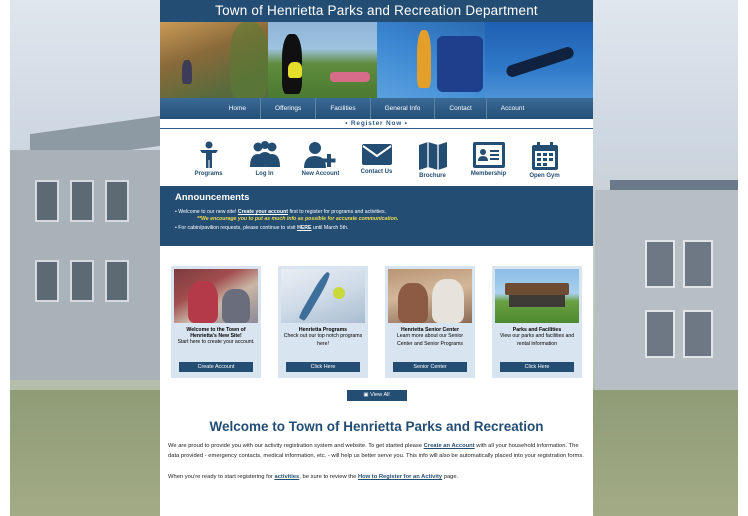 This screenshot has height=516, width=748. What do you see at coordinates (295, 70) in the screenshot?
I see `flag-figure` at bounding box center [295, 70].